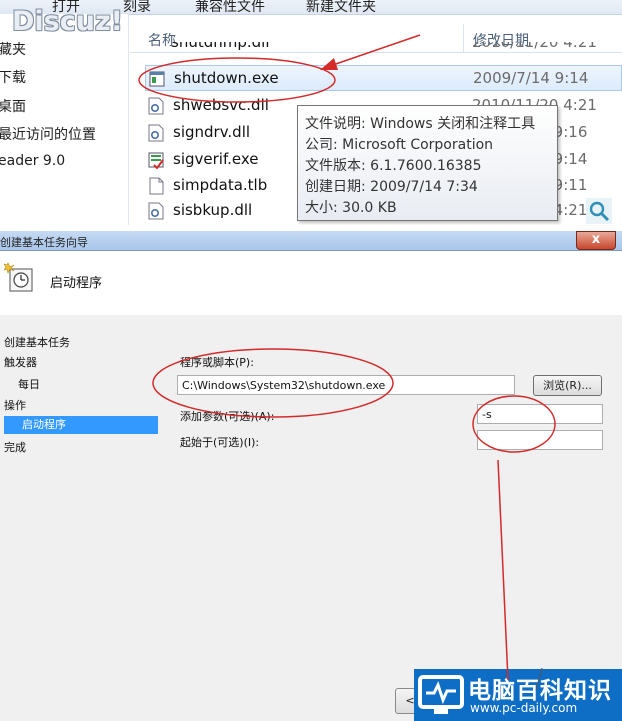 The width and height of the screenshot is (622, 721). I want to click on file-row-shutdown: shutdown.exe 2009/7/14 9:14, so click(383, 78).